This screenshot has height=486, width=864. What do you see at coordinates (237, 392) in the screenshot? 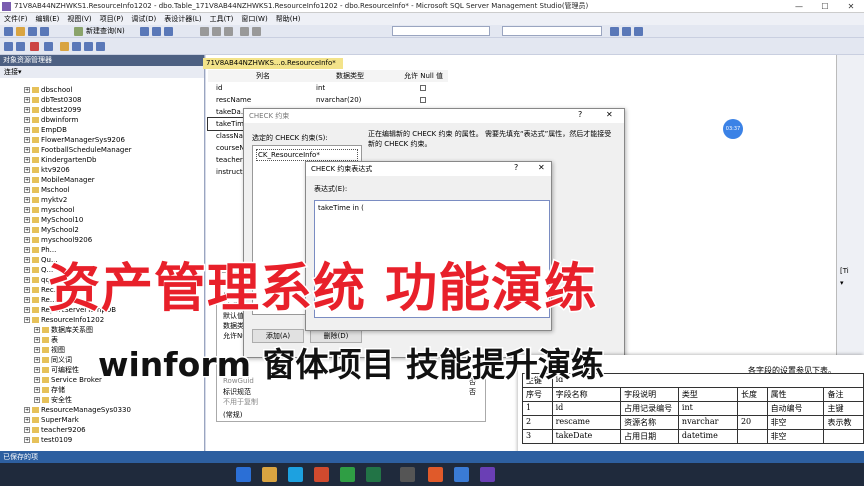
I see `prop-identity: 标识规范` at bounding box center [237, 392].